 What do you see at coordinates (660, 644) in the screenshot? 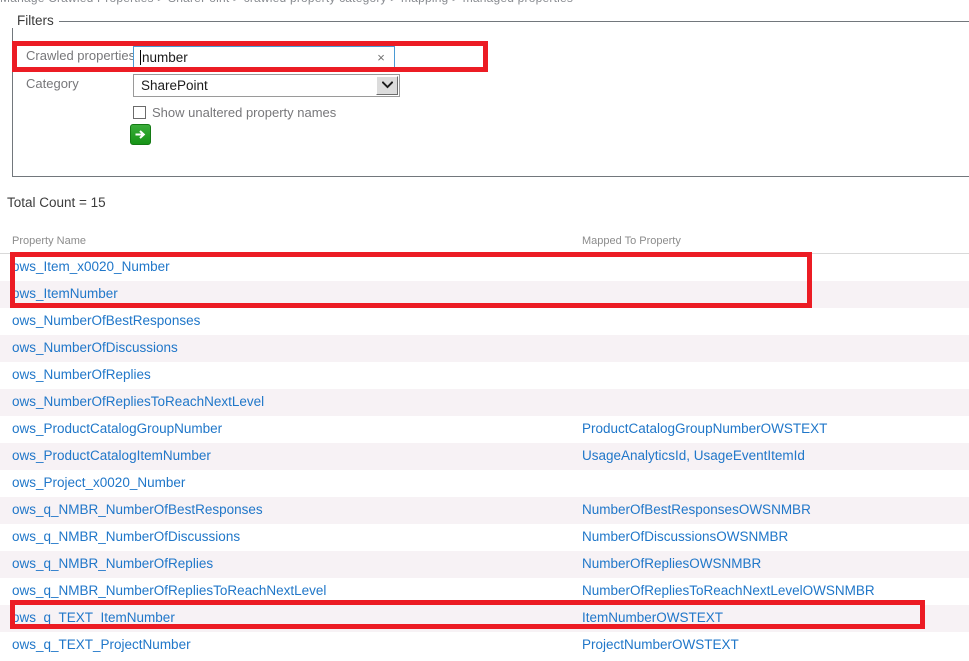
I see `mapped-to-property-link: ProjectNumberOWSTEXT` at bounding box center [660, 644].